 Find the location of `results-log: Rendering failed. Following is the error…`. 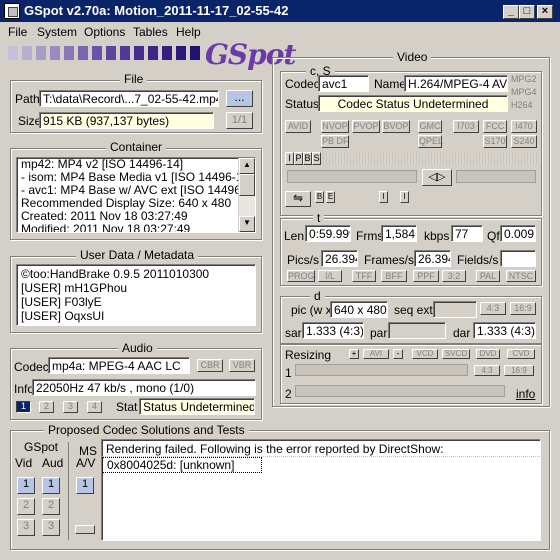

results-log: Rendering failed. Following is the error… is located at coordinates (321, 490).